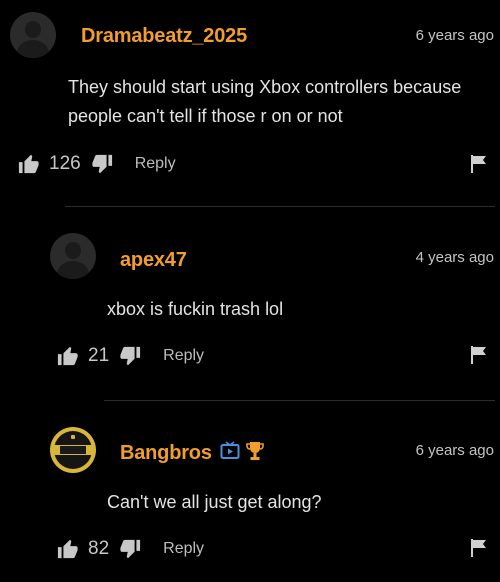  Describe the element at coordinates (164, 36) in the screenshot. I see `comment-username: Dramabeatz_2025` at that location.